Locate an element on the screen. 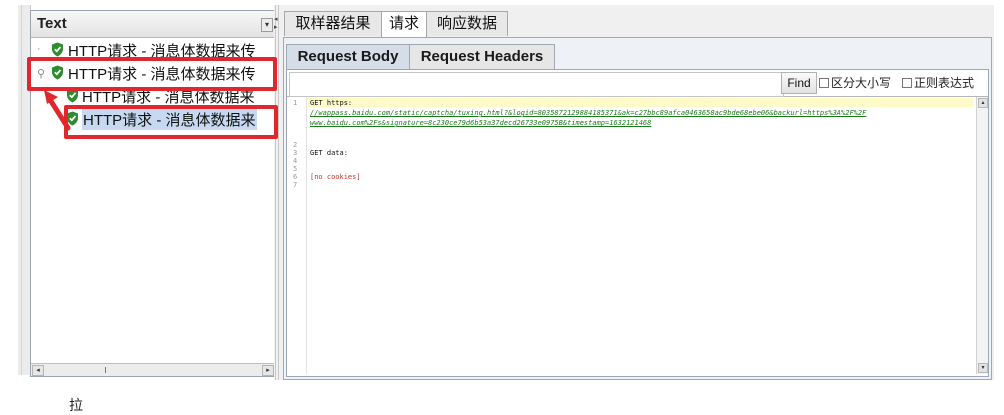  tree-connector-icon: · is located at coordinates (39, 49).